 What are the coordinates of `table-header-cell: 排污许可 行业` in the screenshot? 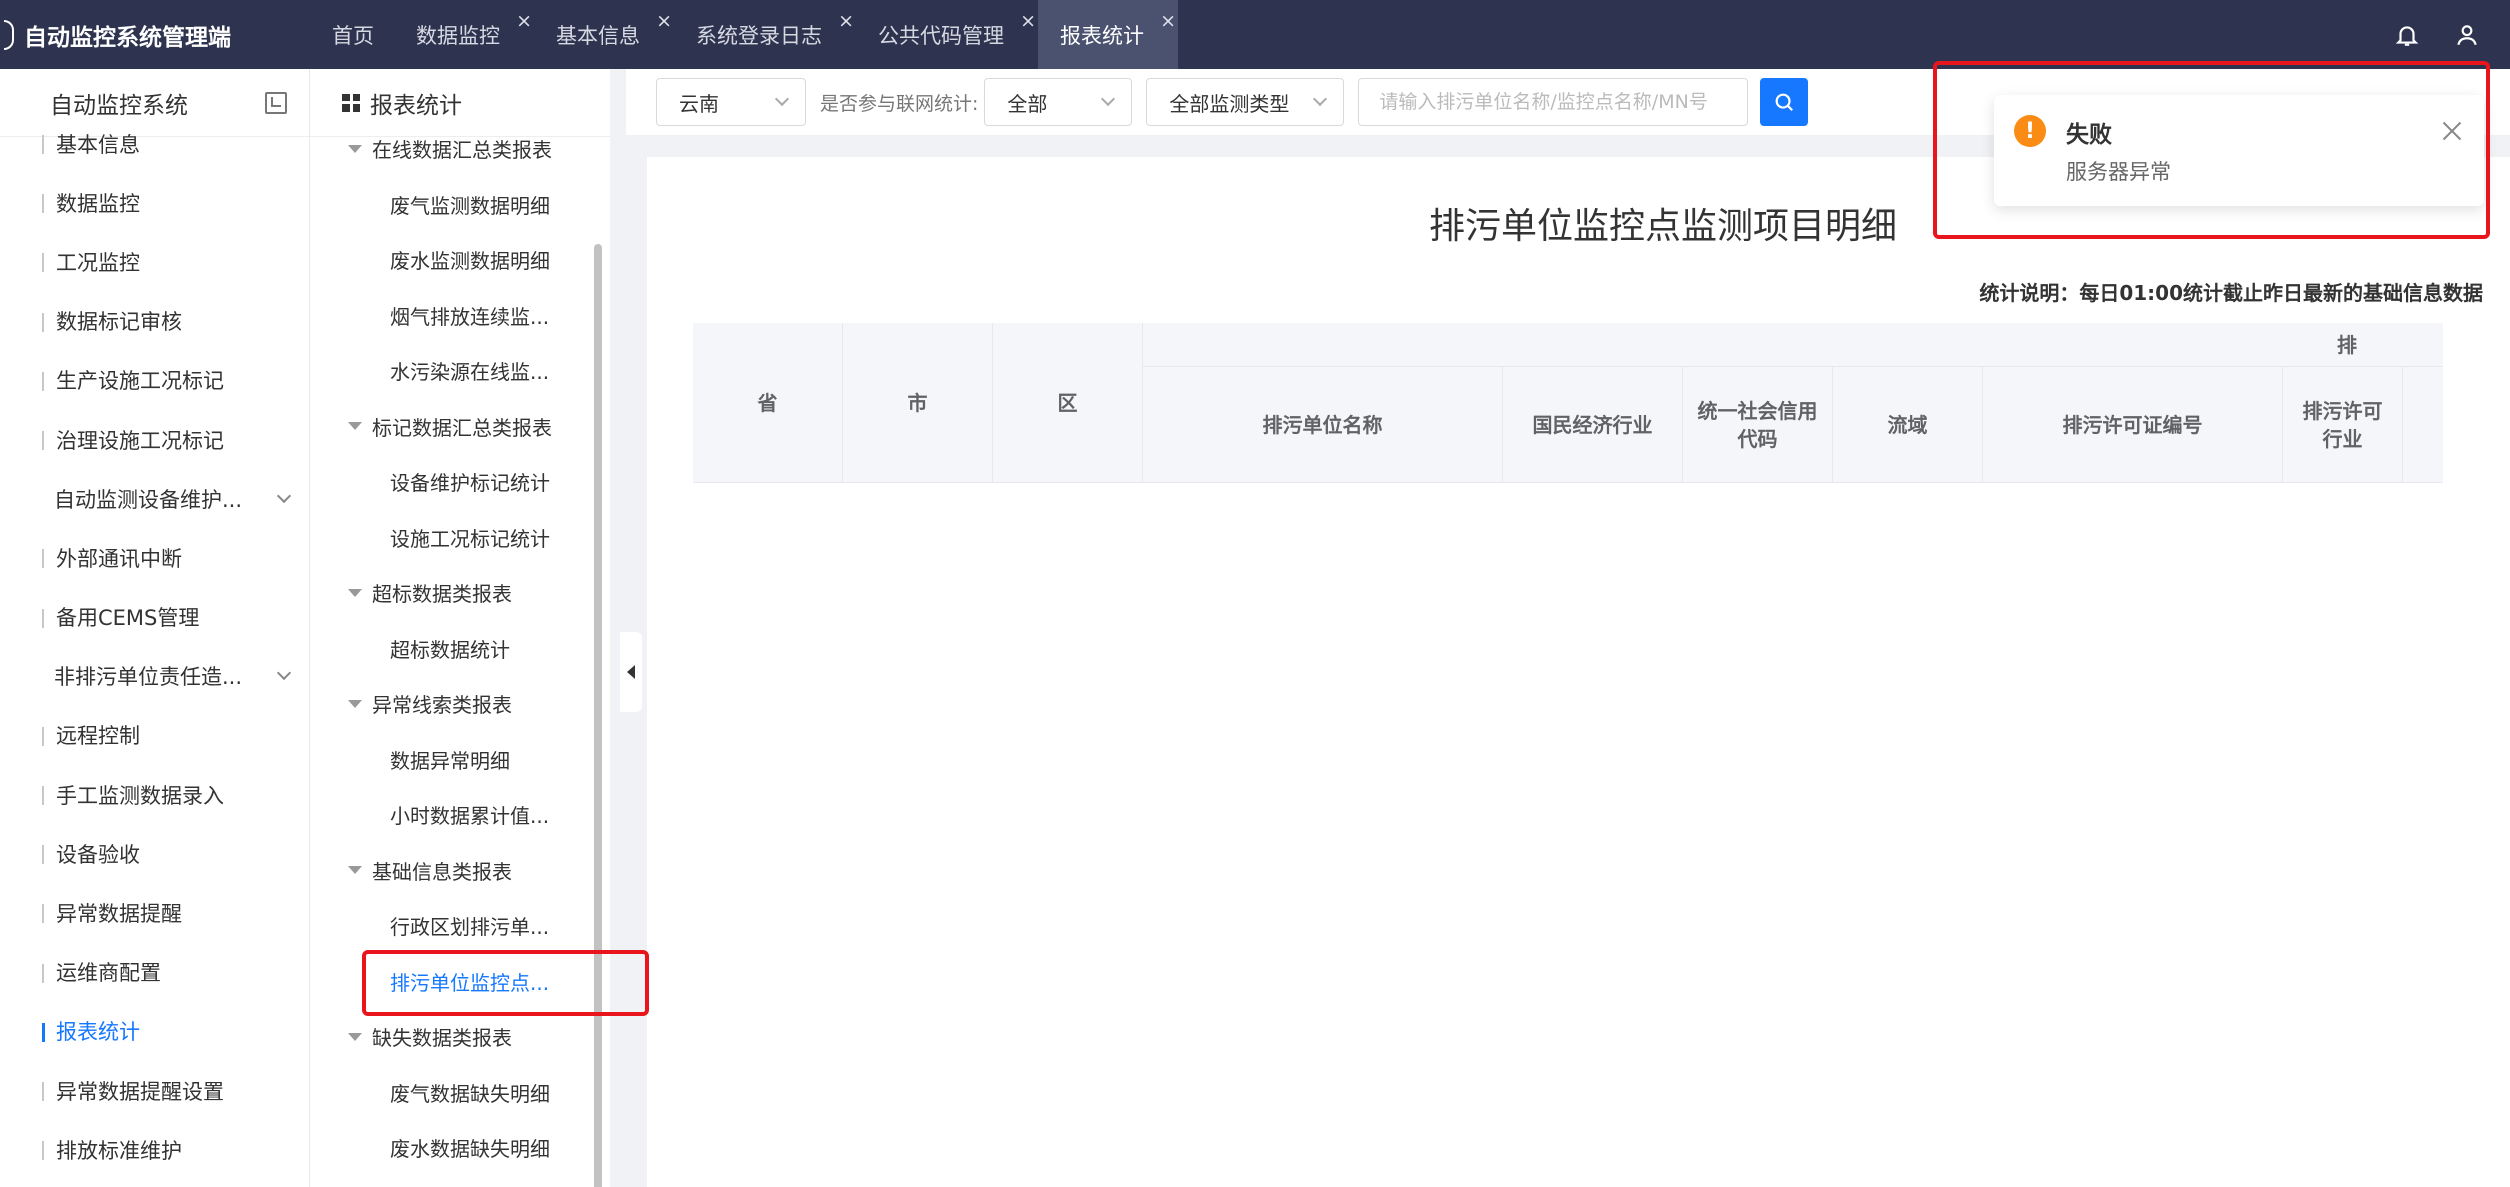 It's located at (2343, 425).